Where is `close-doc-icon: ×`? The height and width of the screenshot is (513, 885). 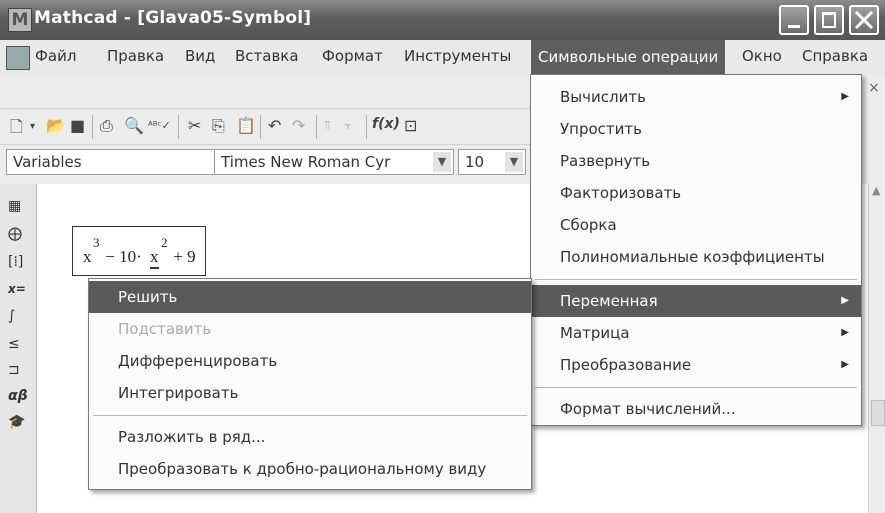 close-doc-icon: × is located at coordinates (874, 88).